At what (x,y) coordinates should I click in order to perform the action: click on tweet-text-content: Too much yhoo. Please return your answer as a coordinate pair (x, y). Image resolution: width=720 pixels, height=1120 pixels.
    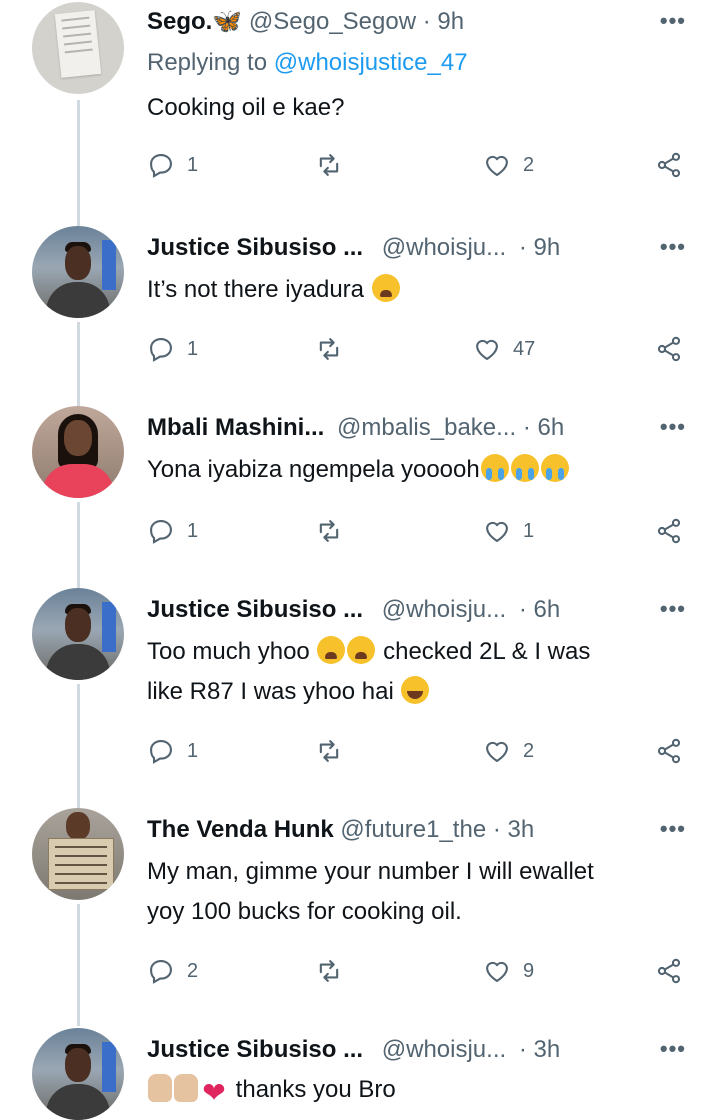
    Looking at the image, I should click on (228, 651).